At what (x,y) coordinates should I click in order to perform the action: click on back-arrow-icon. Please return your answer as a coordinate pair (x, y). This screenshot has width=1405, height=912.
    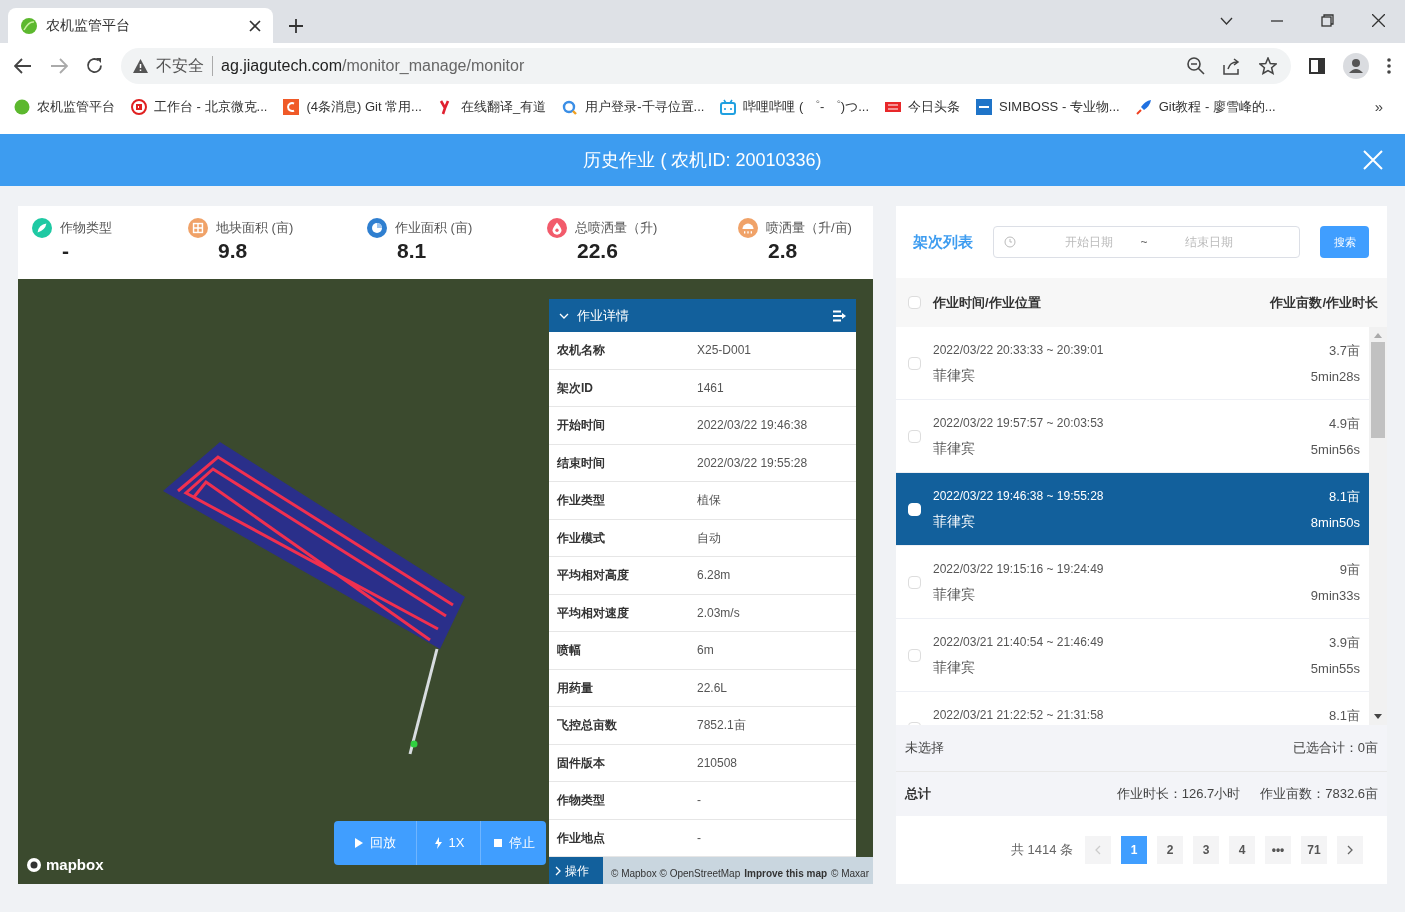
    Looking at the image, I should click on (23, 65).